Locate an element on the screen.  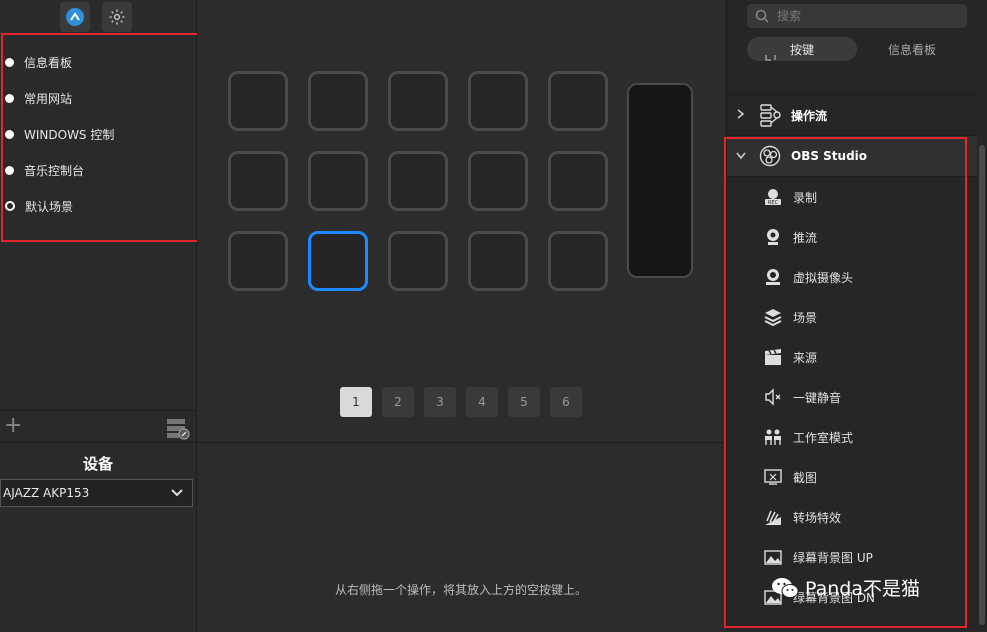
tab-dashboard: 信息看板 is located at coordinates (912, 49).